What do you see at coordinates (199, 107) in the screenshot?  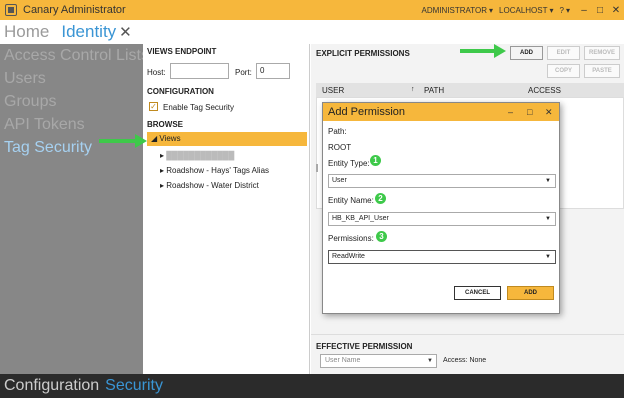 I see `enable-tag-security-label: Enable Tag Security` at bounding box center [199, 107].